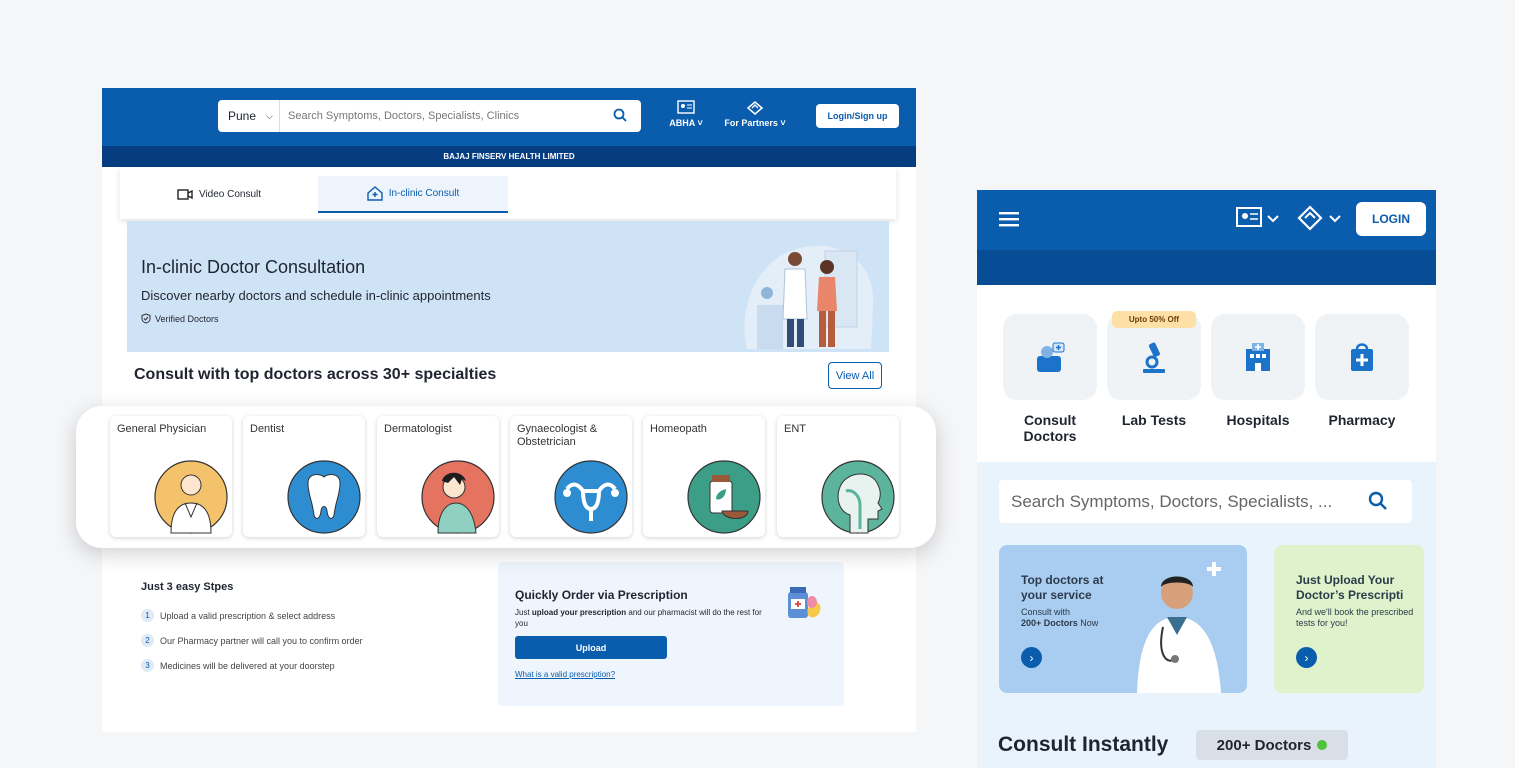 The width and height of the screenshot is (1515, 768). Describe the element at coordinates (1206, 220) in the screenshot. I see `mobile-header: LOGIN` at that location.